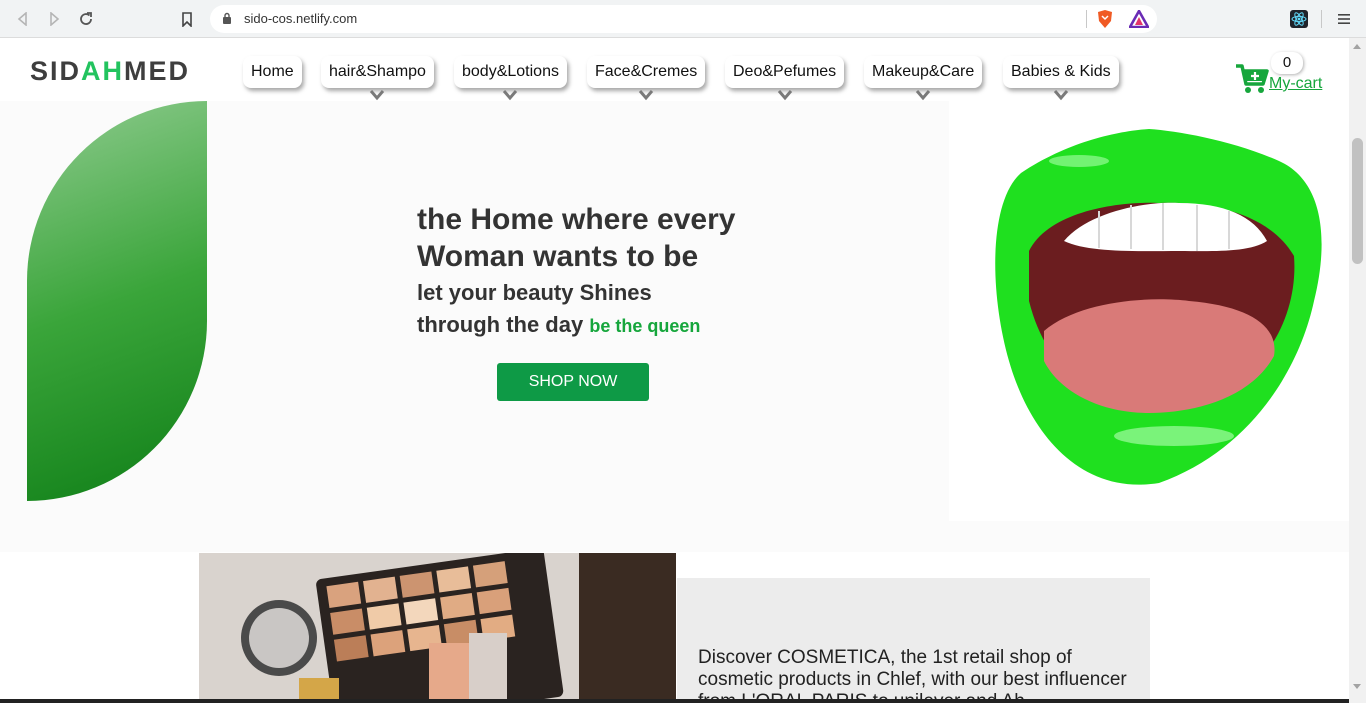  What do you see at coordinates (785, 71) in the screenshot?
I see `nav-deo-pefumes-label: Deo&Pefumes` at bounding box center [785, 71].